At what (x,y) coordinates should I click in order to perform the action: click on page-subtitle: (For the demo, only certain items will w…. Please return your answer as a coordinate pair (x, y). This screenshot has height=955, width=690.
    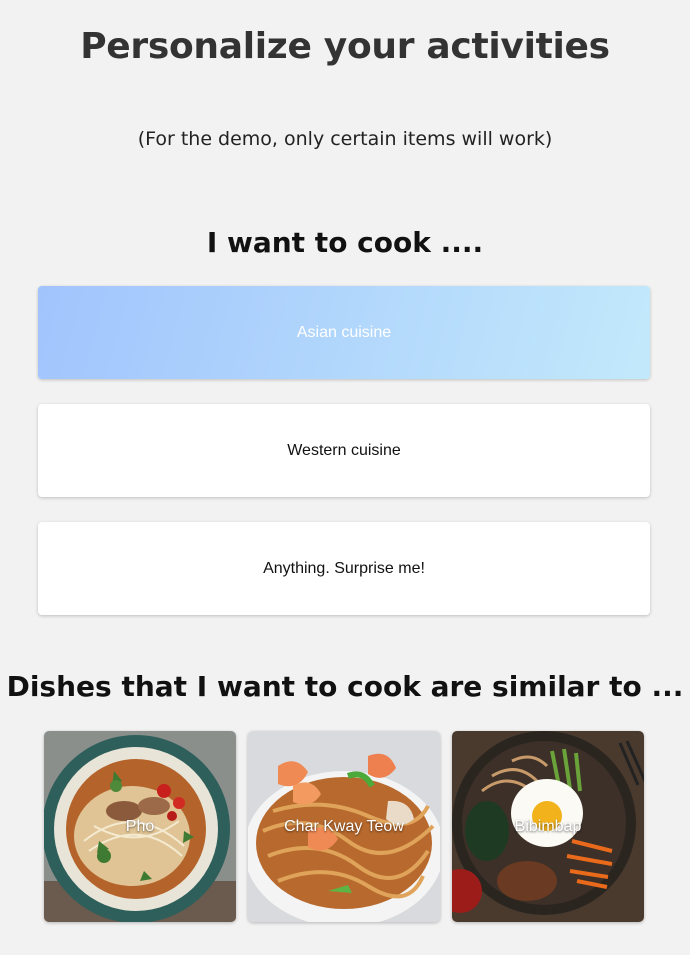
    Looking at the image, I should click on (345, 139).